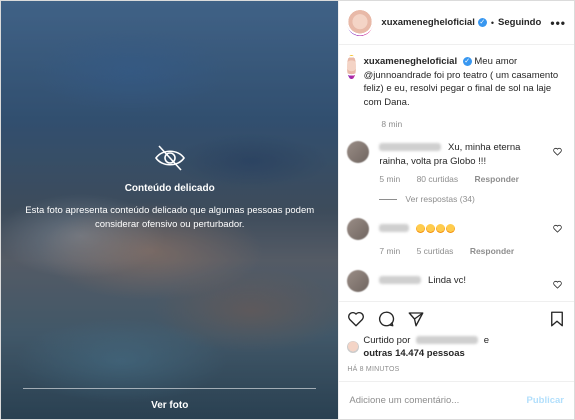 The image size is (575, 420). Describe the element at coordinates (373, 369) in the screenshot. I see `post-timestamp: HÁ 8 MINUTOS` at that location.